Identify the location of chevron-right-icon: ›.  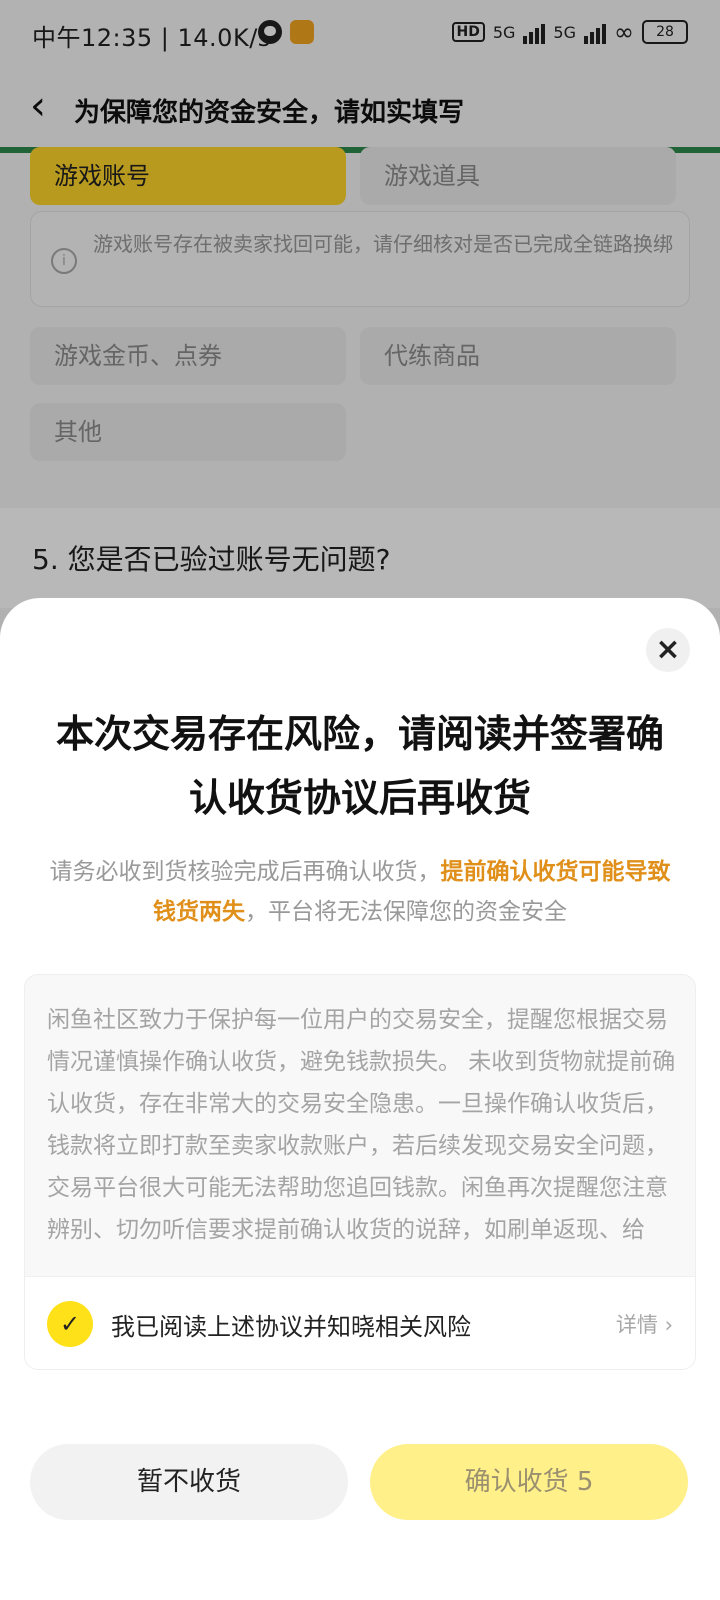
(668, 1325).